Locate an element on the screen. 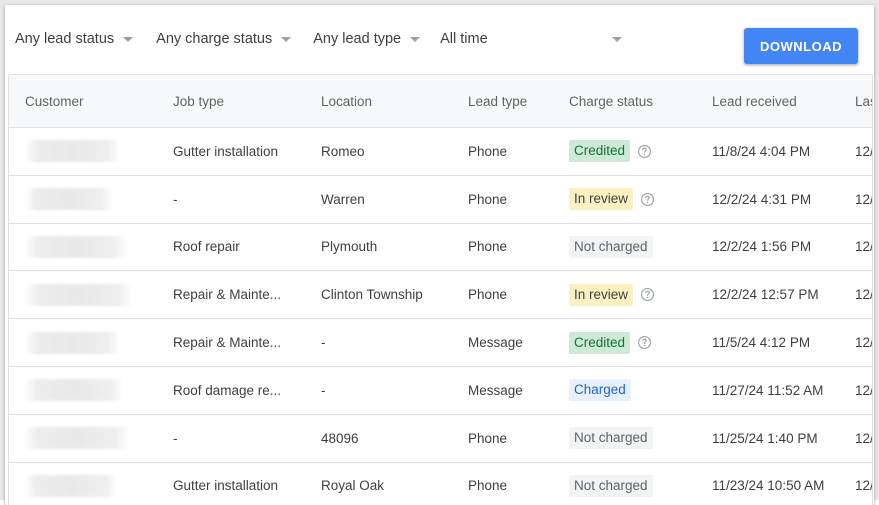 The width and height of the screenshot is (879, 505). cell-charge-status: Charged is located at coordinates (624, 390).